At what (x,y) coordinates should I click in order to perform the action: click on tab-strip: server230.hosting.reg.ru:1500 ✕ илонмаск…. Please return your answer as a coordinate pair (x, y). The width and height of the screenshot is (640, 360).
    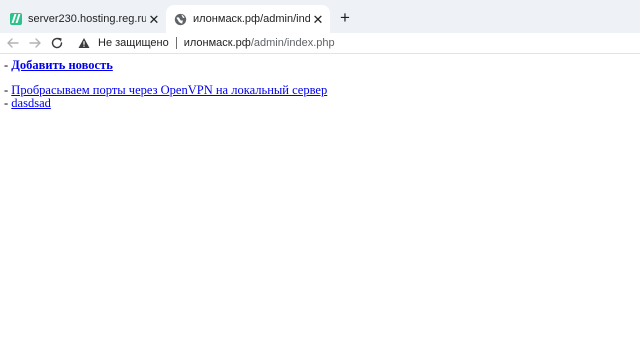
    Looking at the image, I should click on (320, 16).